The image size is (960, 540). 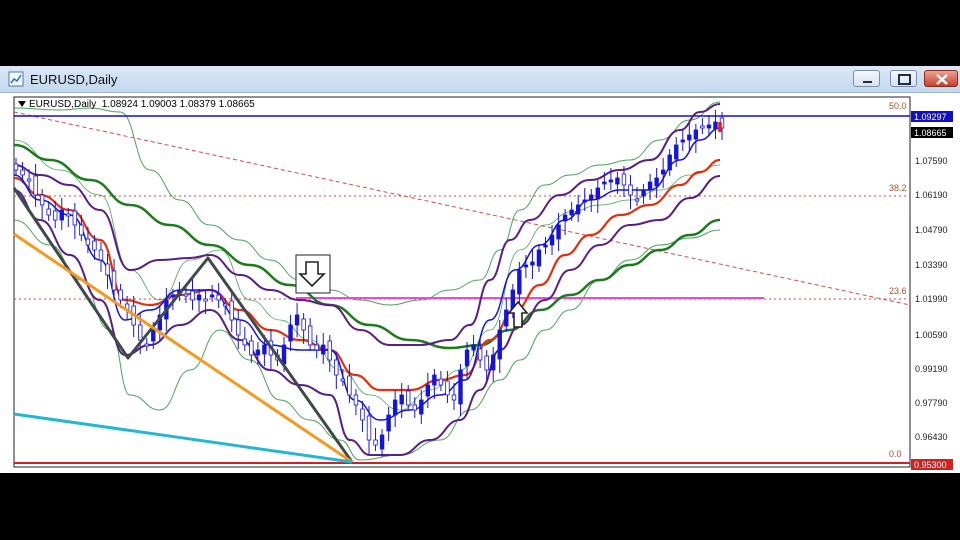 What do you see at coordinates (63, 104) in the screenshot?
I see `chart-symbol: EURUSD,Daily` at bounding box center [63, 104].